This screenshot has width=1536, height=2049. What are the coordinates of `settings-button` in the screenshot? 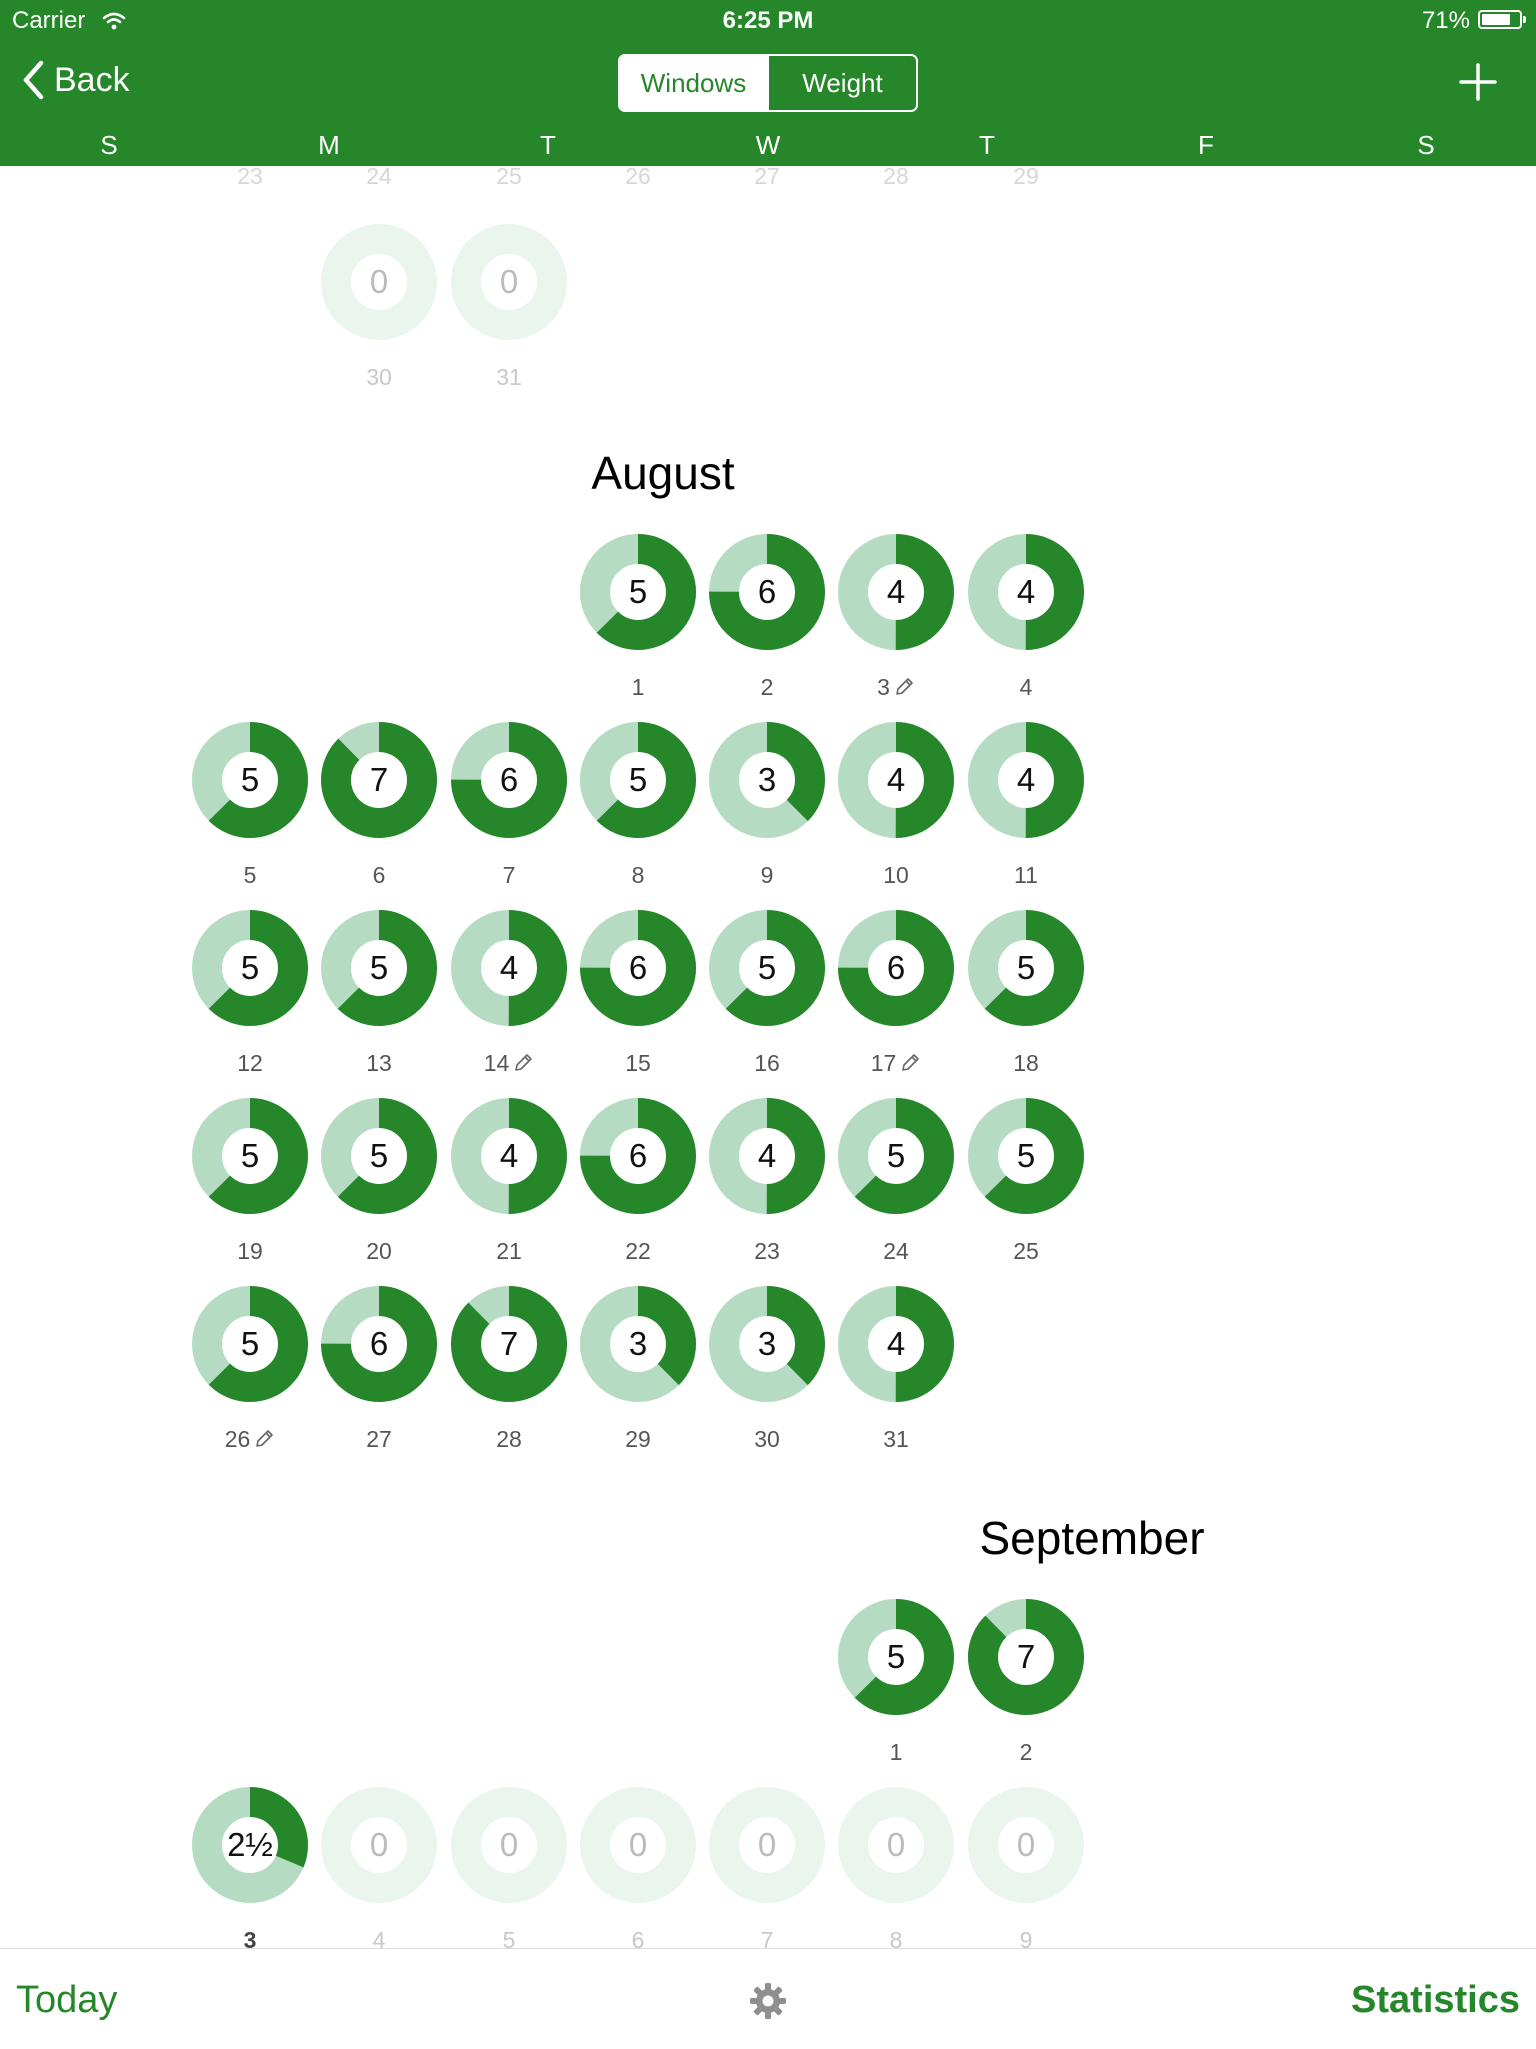 It's located at (768, 2003).